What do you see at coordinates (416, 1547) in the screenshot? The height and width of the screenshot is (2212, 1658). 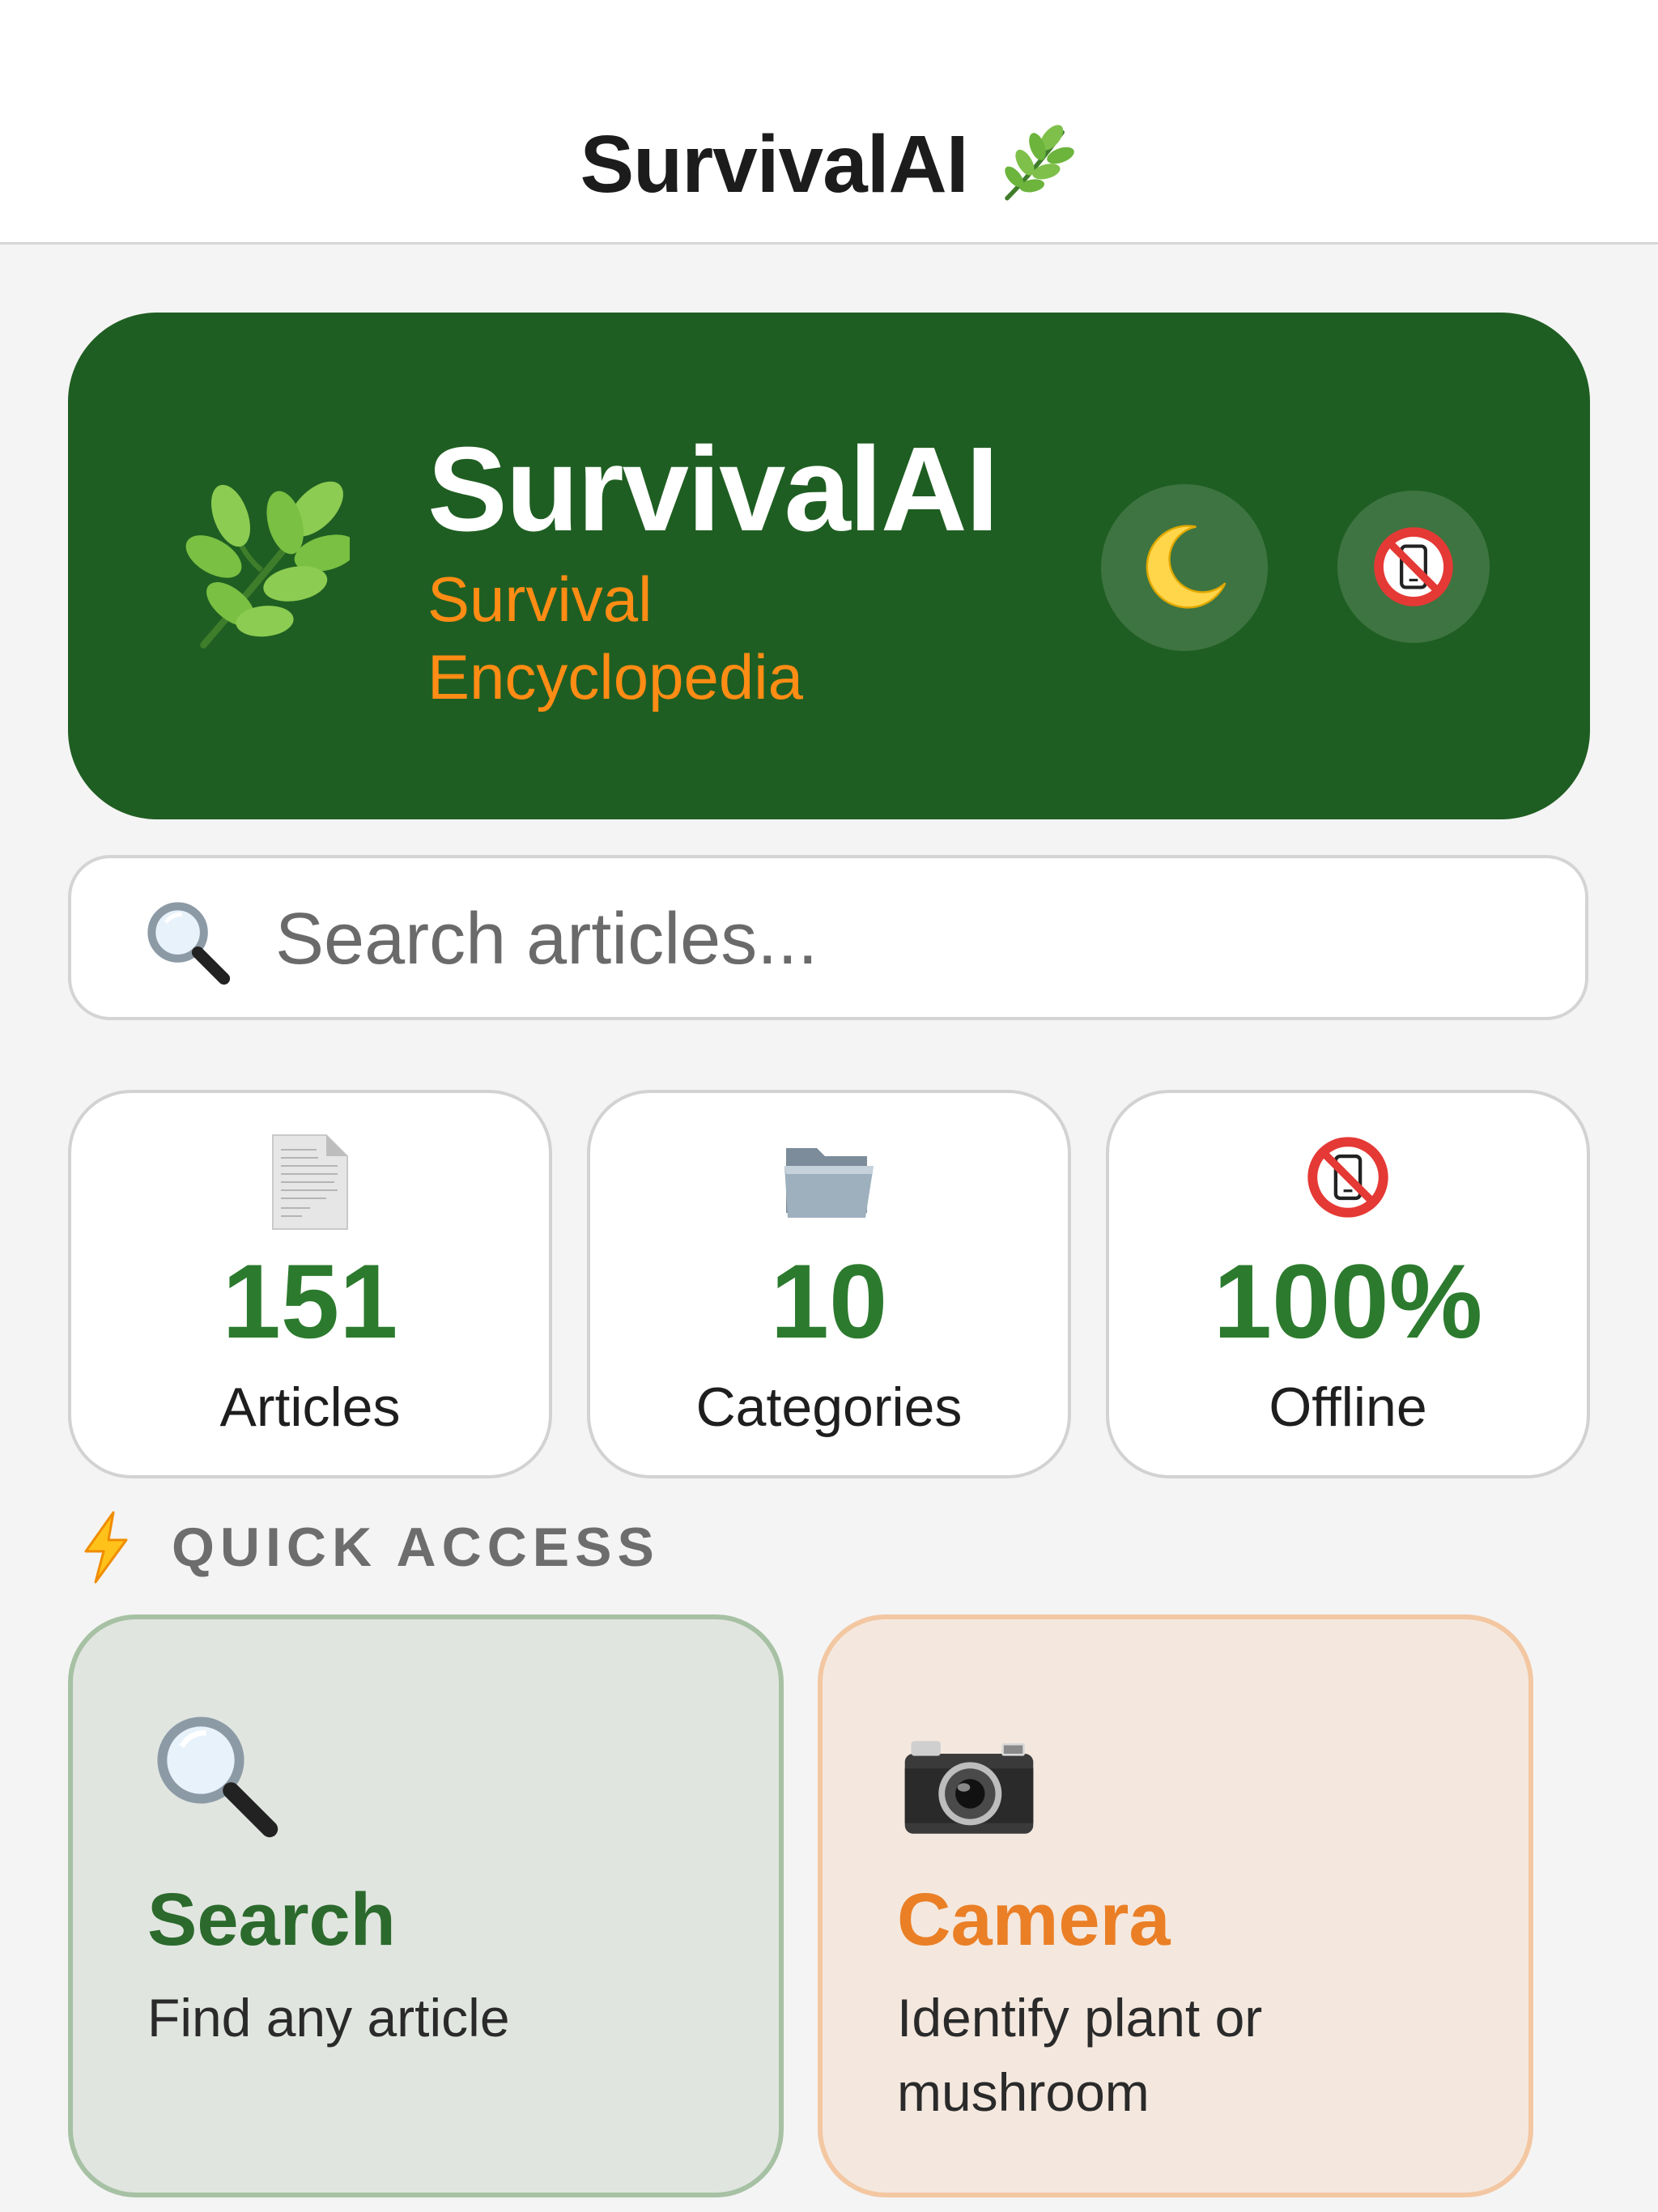 I see `section-title: QUICK ACCESS` at bounding box center [416, 1547].